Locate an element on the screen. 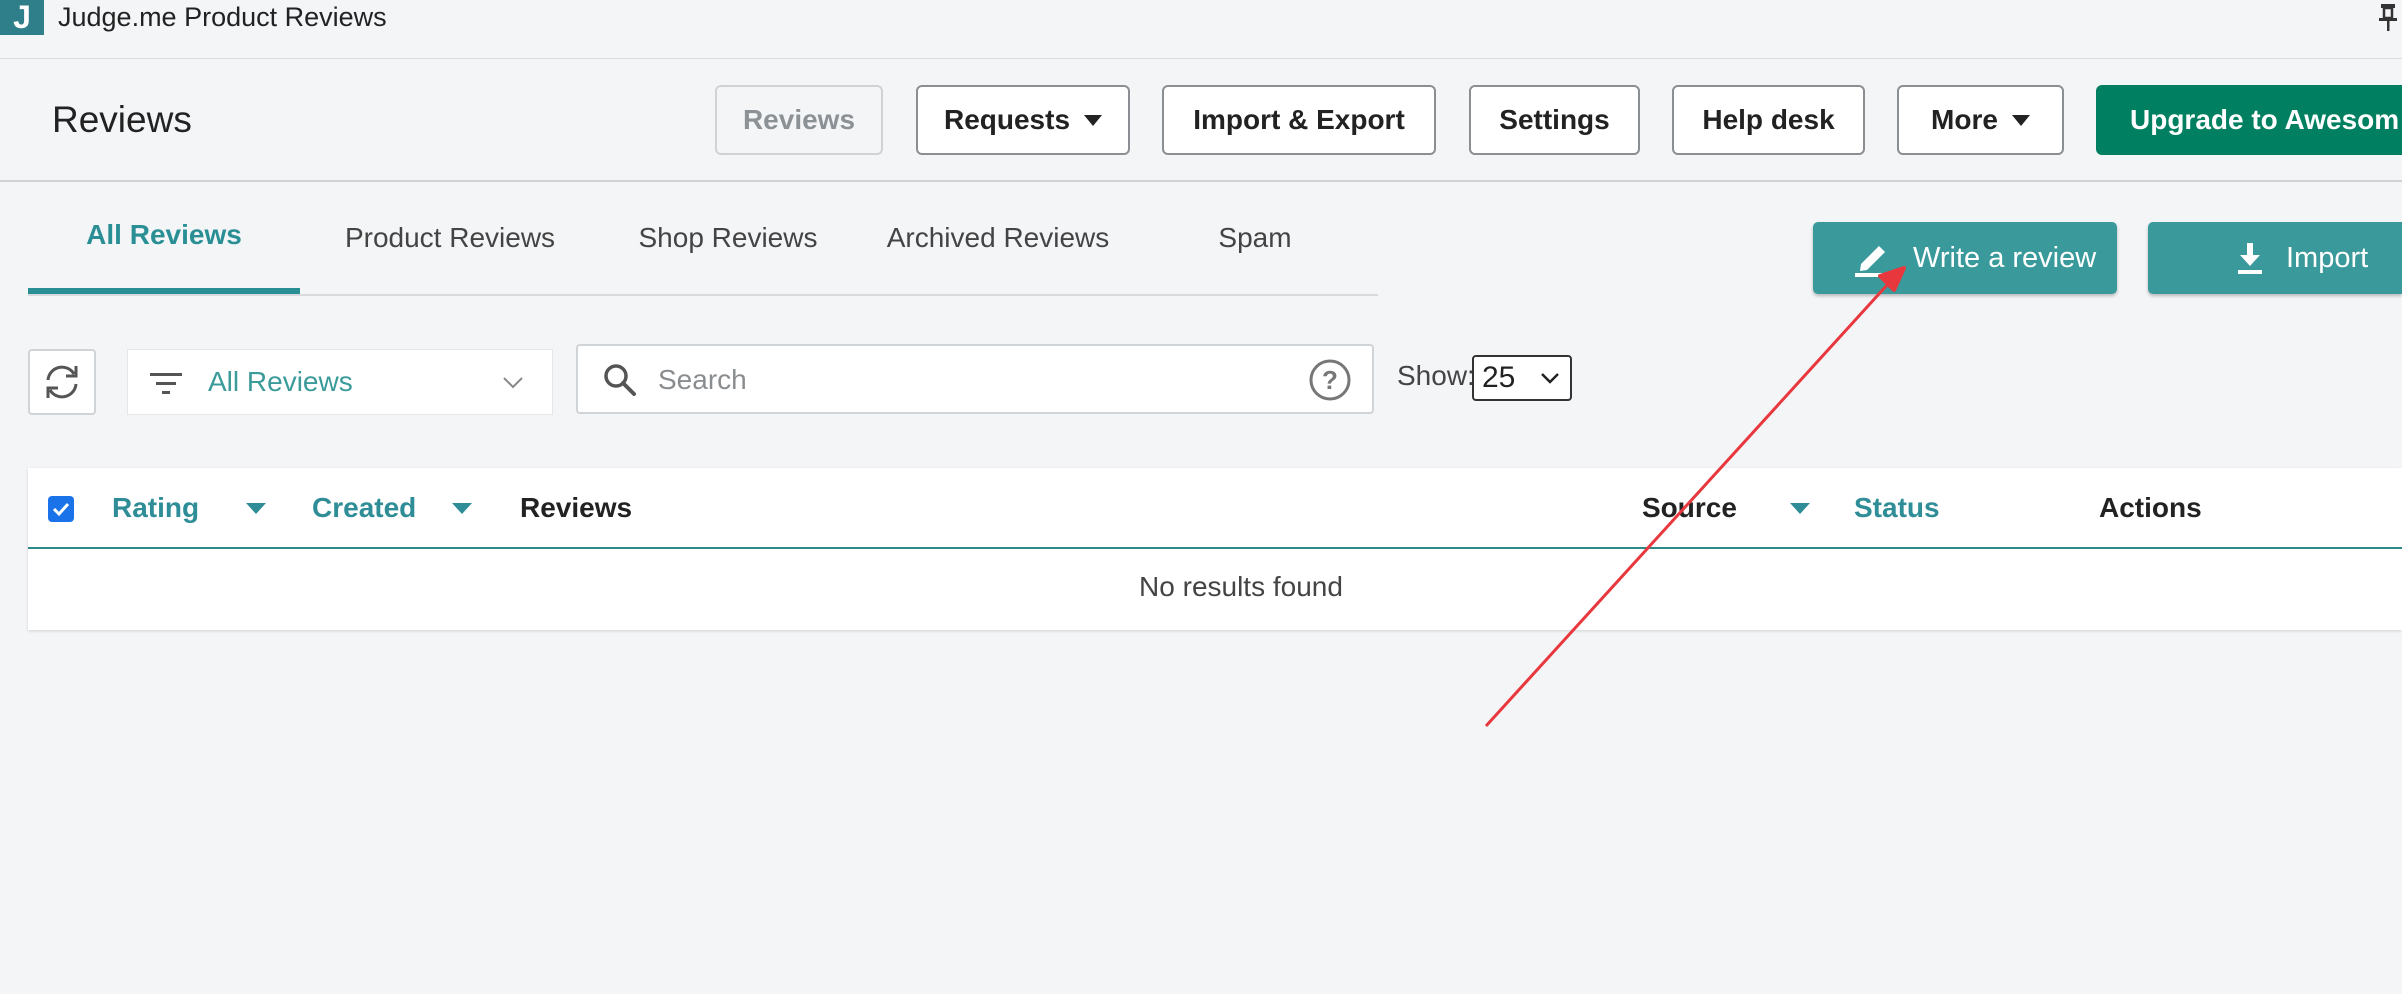 The width and height of the screenshot is (2402, 994). page-title: Reviews is located at coordinates (122, 119).